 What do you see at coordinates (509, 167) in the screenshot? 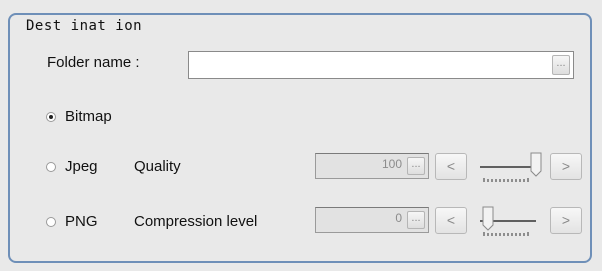
I see `quality-slider` at bounding box center [509, 167].